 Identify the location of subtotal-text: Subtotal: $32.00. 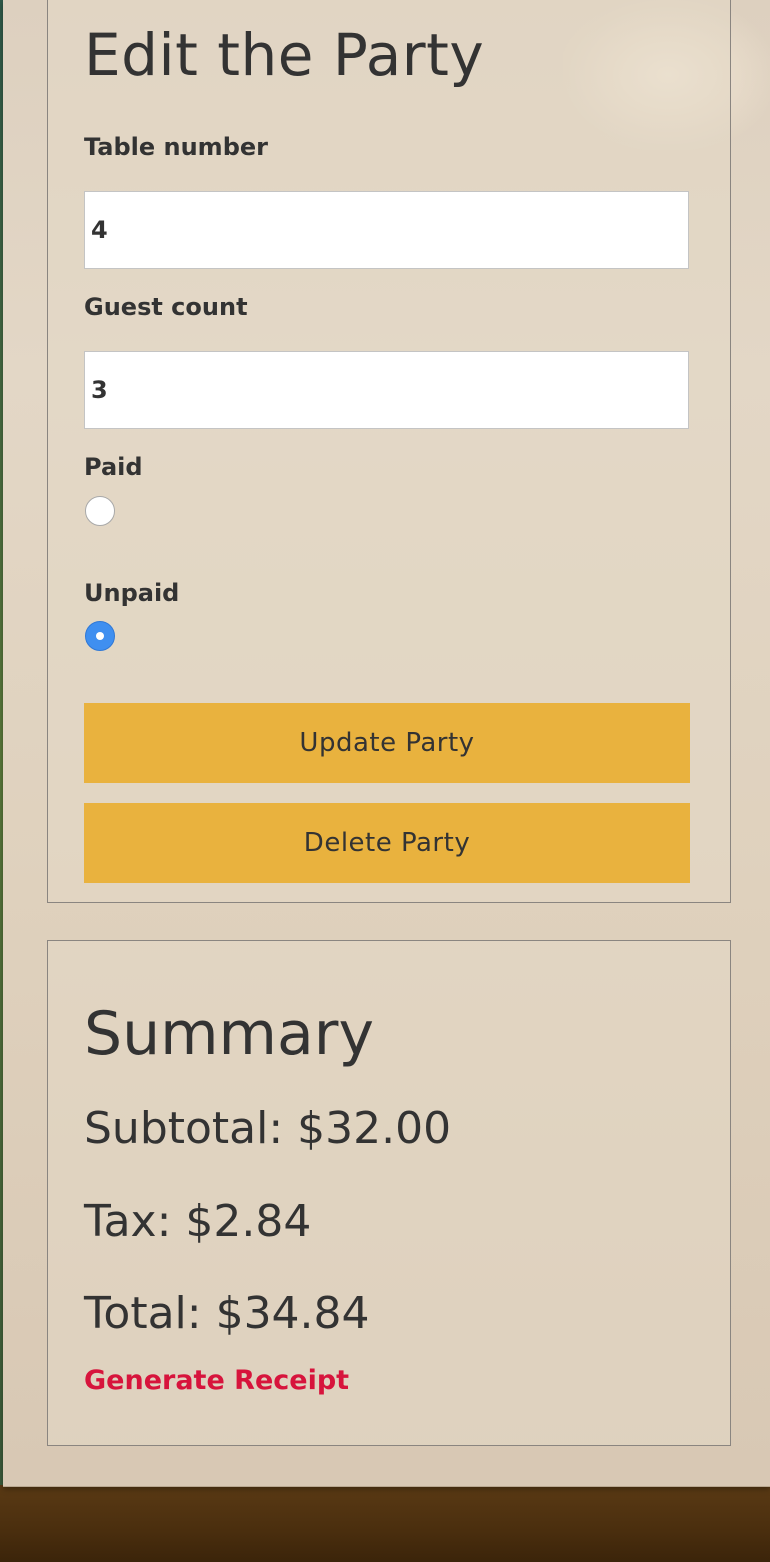
(268, 1128).